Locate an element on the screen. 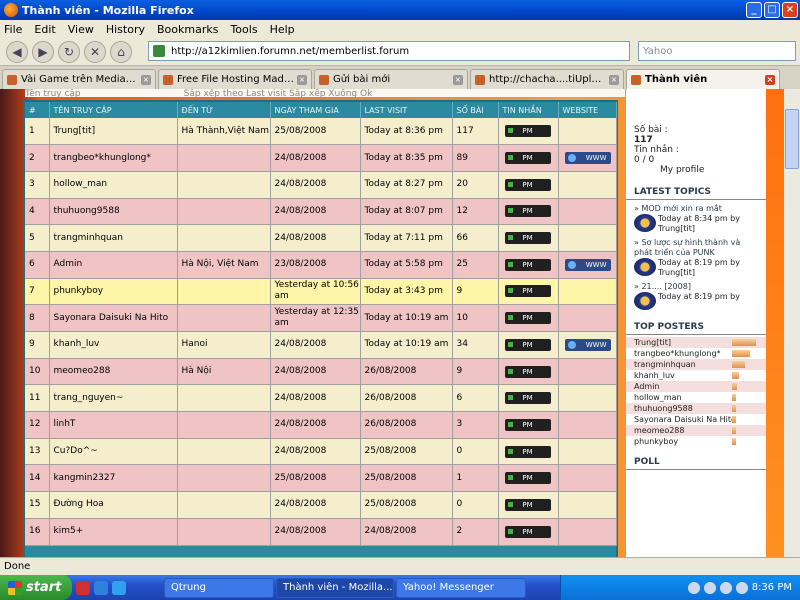 Image resolution: width=800 pixels, height=600 pixels. scrollbar-thumb is located at coordinates (792, 139).